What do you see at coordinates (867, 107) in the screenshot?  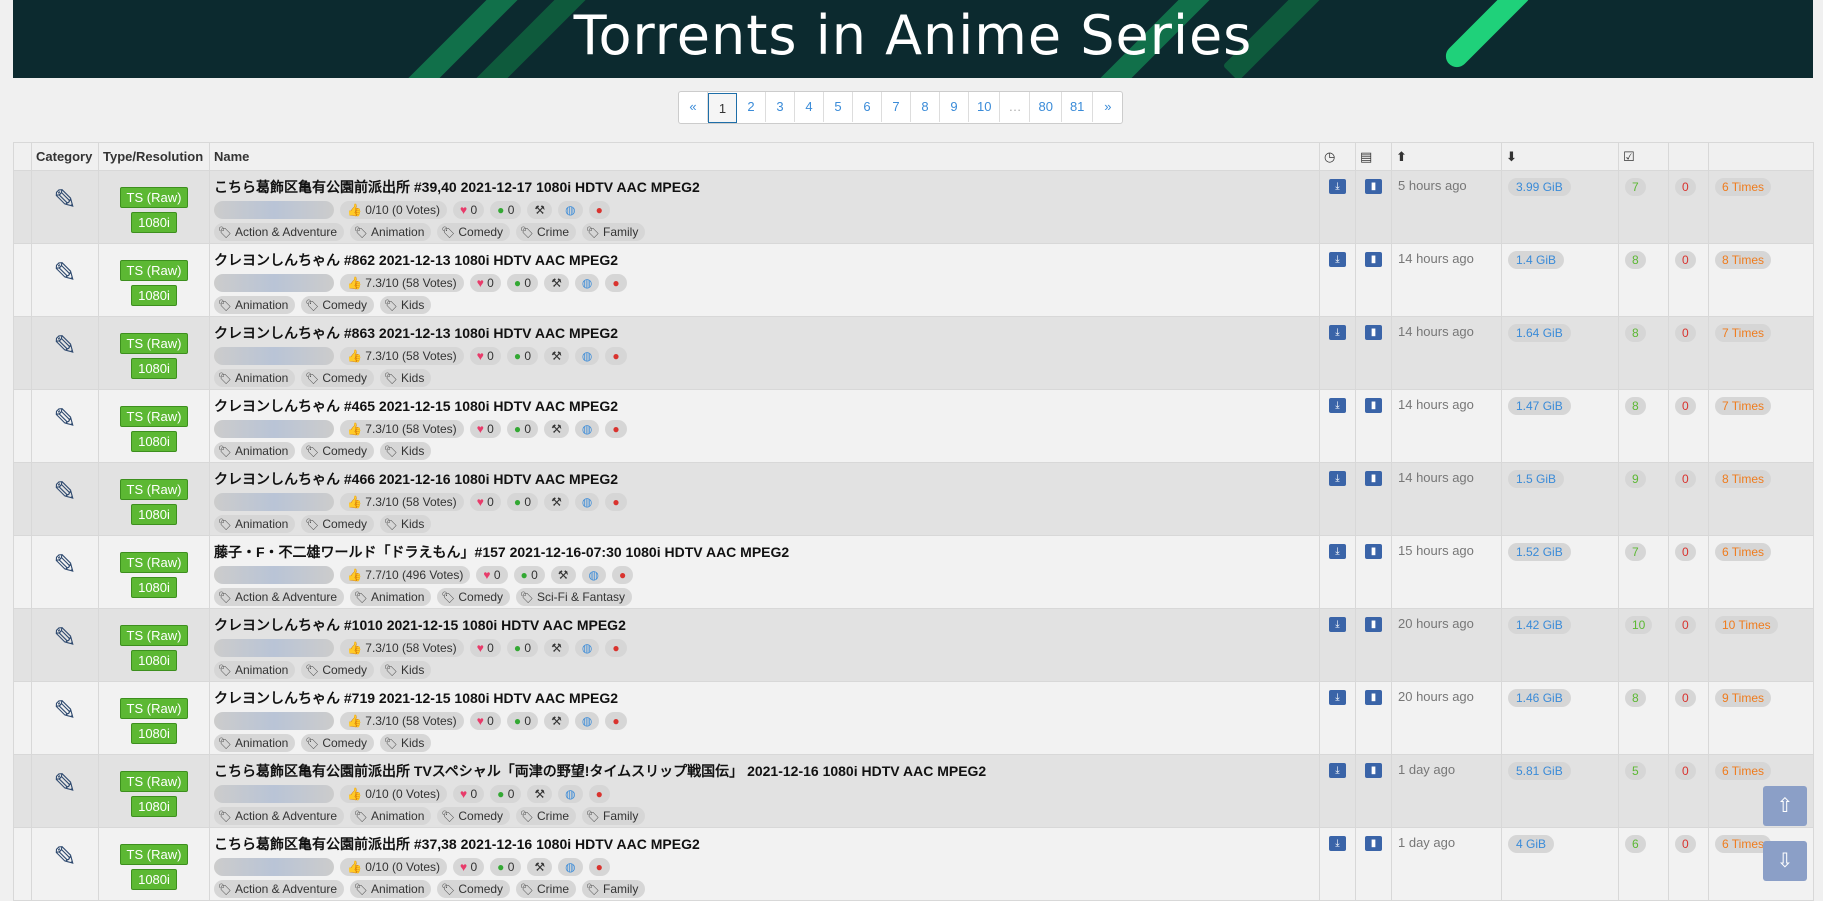 I see `page-link: 6` at bounding box center [867, 107].